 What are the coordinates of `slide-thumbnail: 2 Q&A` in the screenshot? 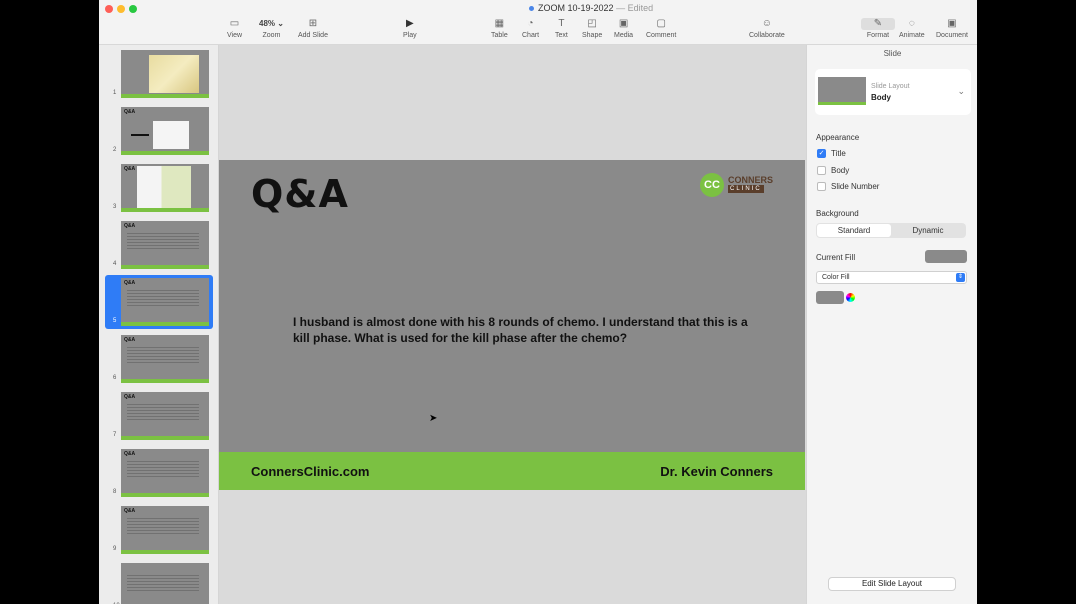 It's located at (159, 131).